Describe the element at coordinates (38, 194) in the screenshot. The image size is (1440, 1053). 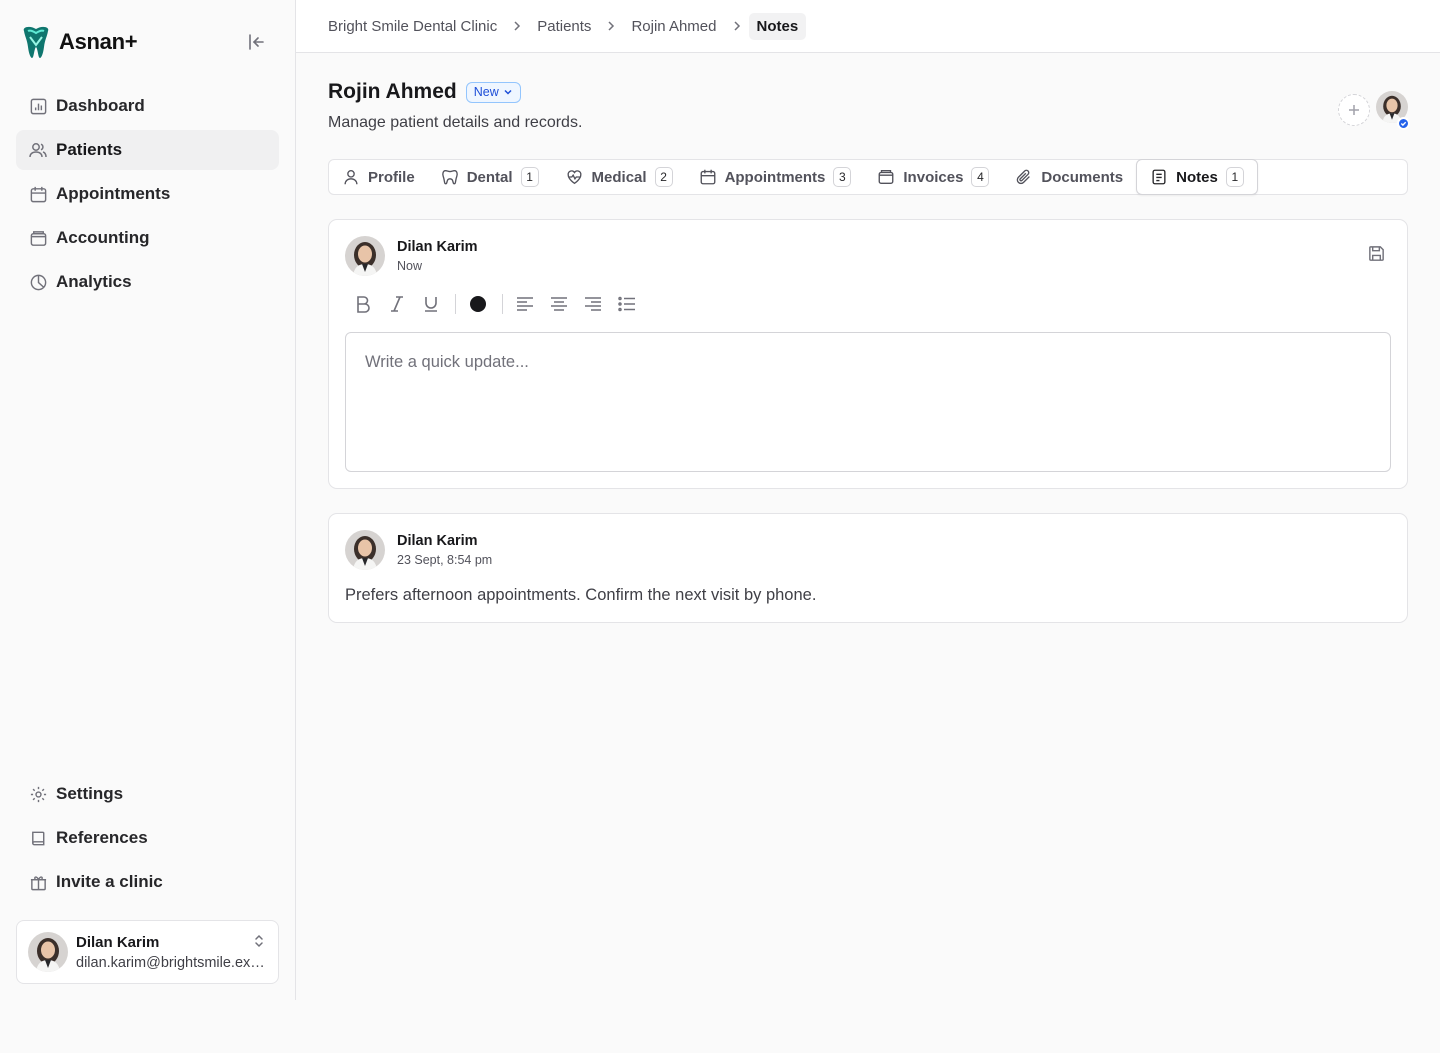
I see `calendar-icon` at that location.